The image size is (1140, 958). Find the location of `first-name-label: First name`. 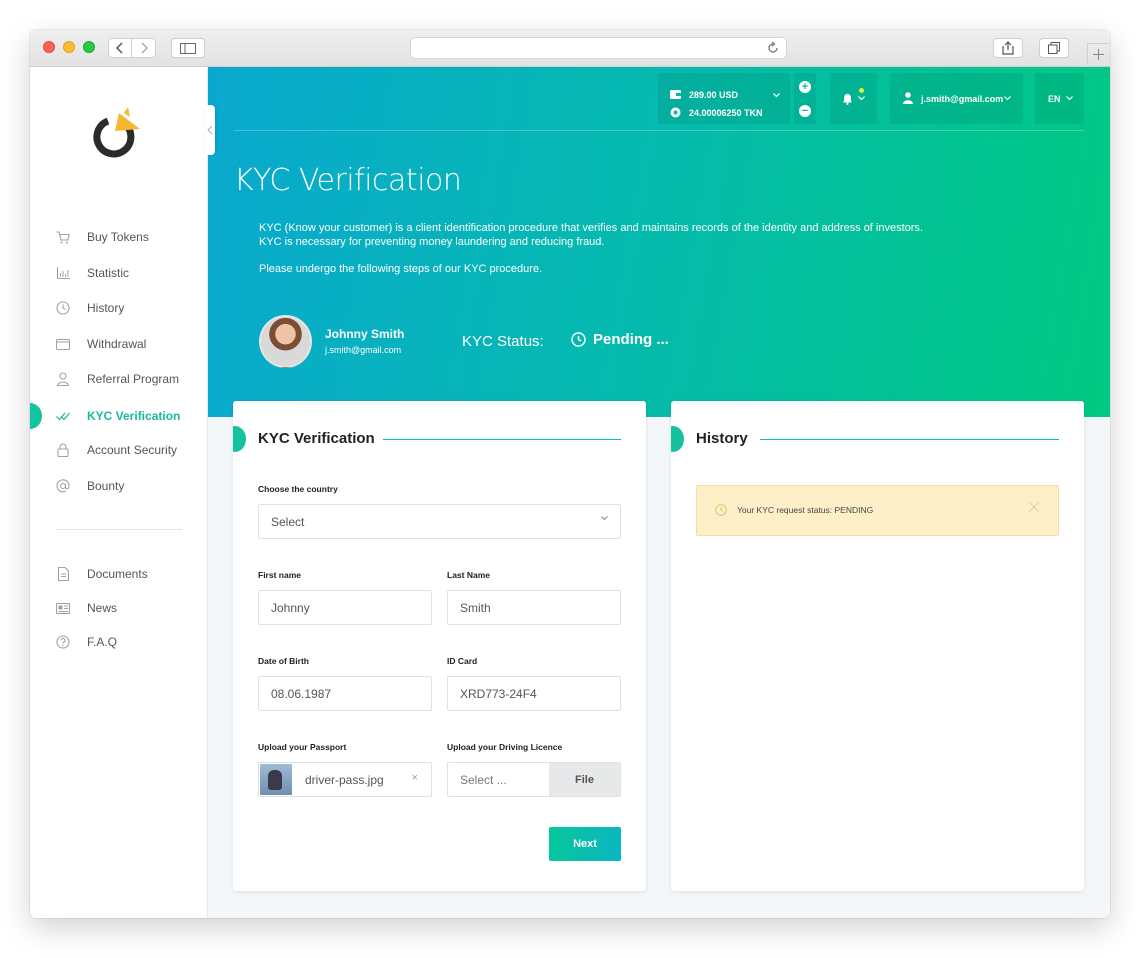

first-name-label: First name is located at coordinates (279, 575).